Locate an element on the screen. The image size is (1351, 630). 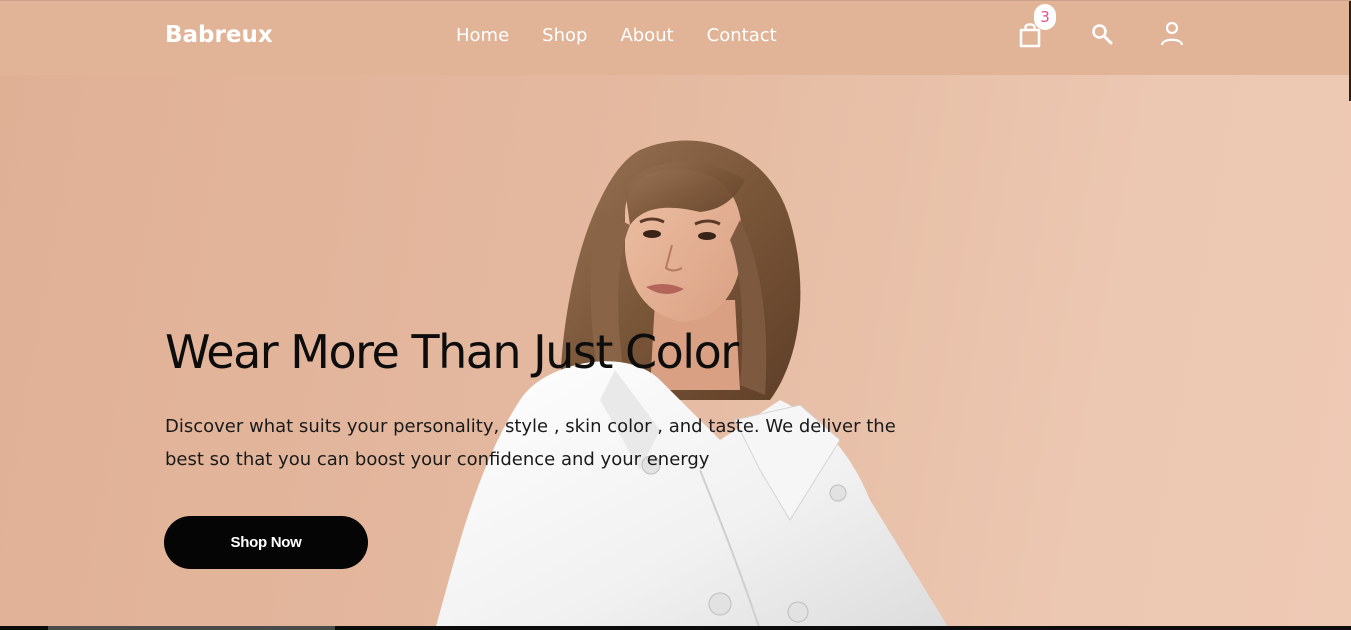
search-button is located at coordinates (1102, 34).